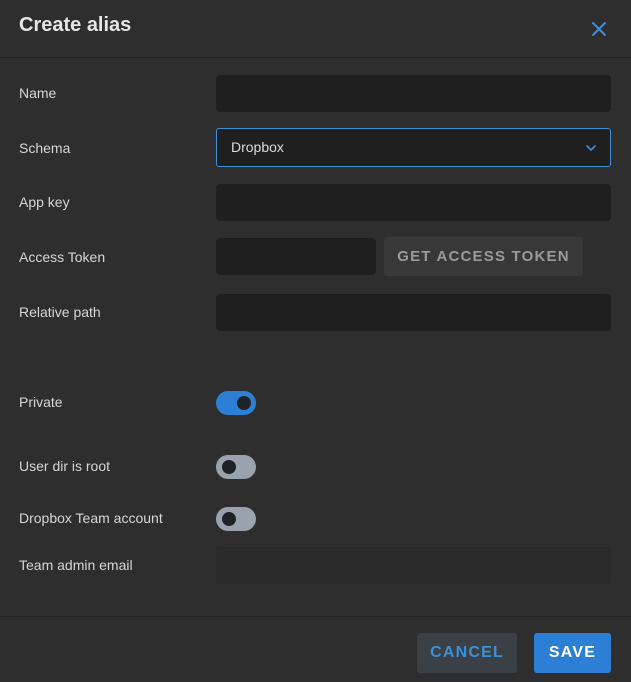 The width and height of the screenshot is (631, 682). I want to click on private-label: Private, so click(41, 402).